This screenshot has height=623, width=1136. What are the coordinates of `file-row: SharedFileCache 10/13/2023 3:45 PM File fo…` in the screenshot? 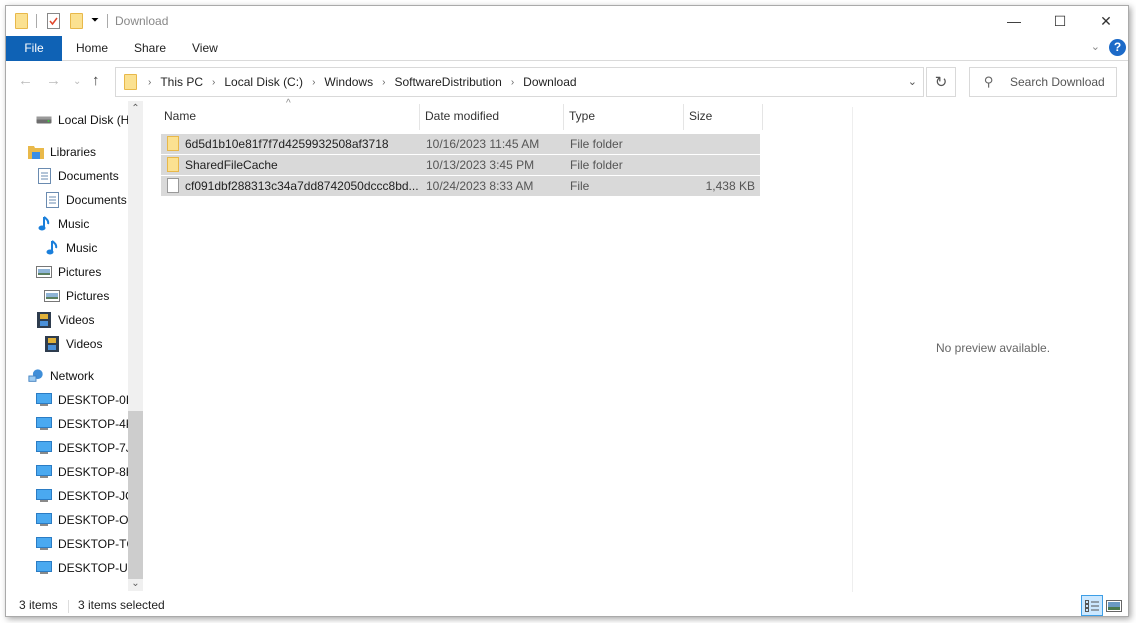 It's located at (460, 165).